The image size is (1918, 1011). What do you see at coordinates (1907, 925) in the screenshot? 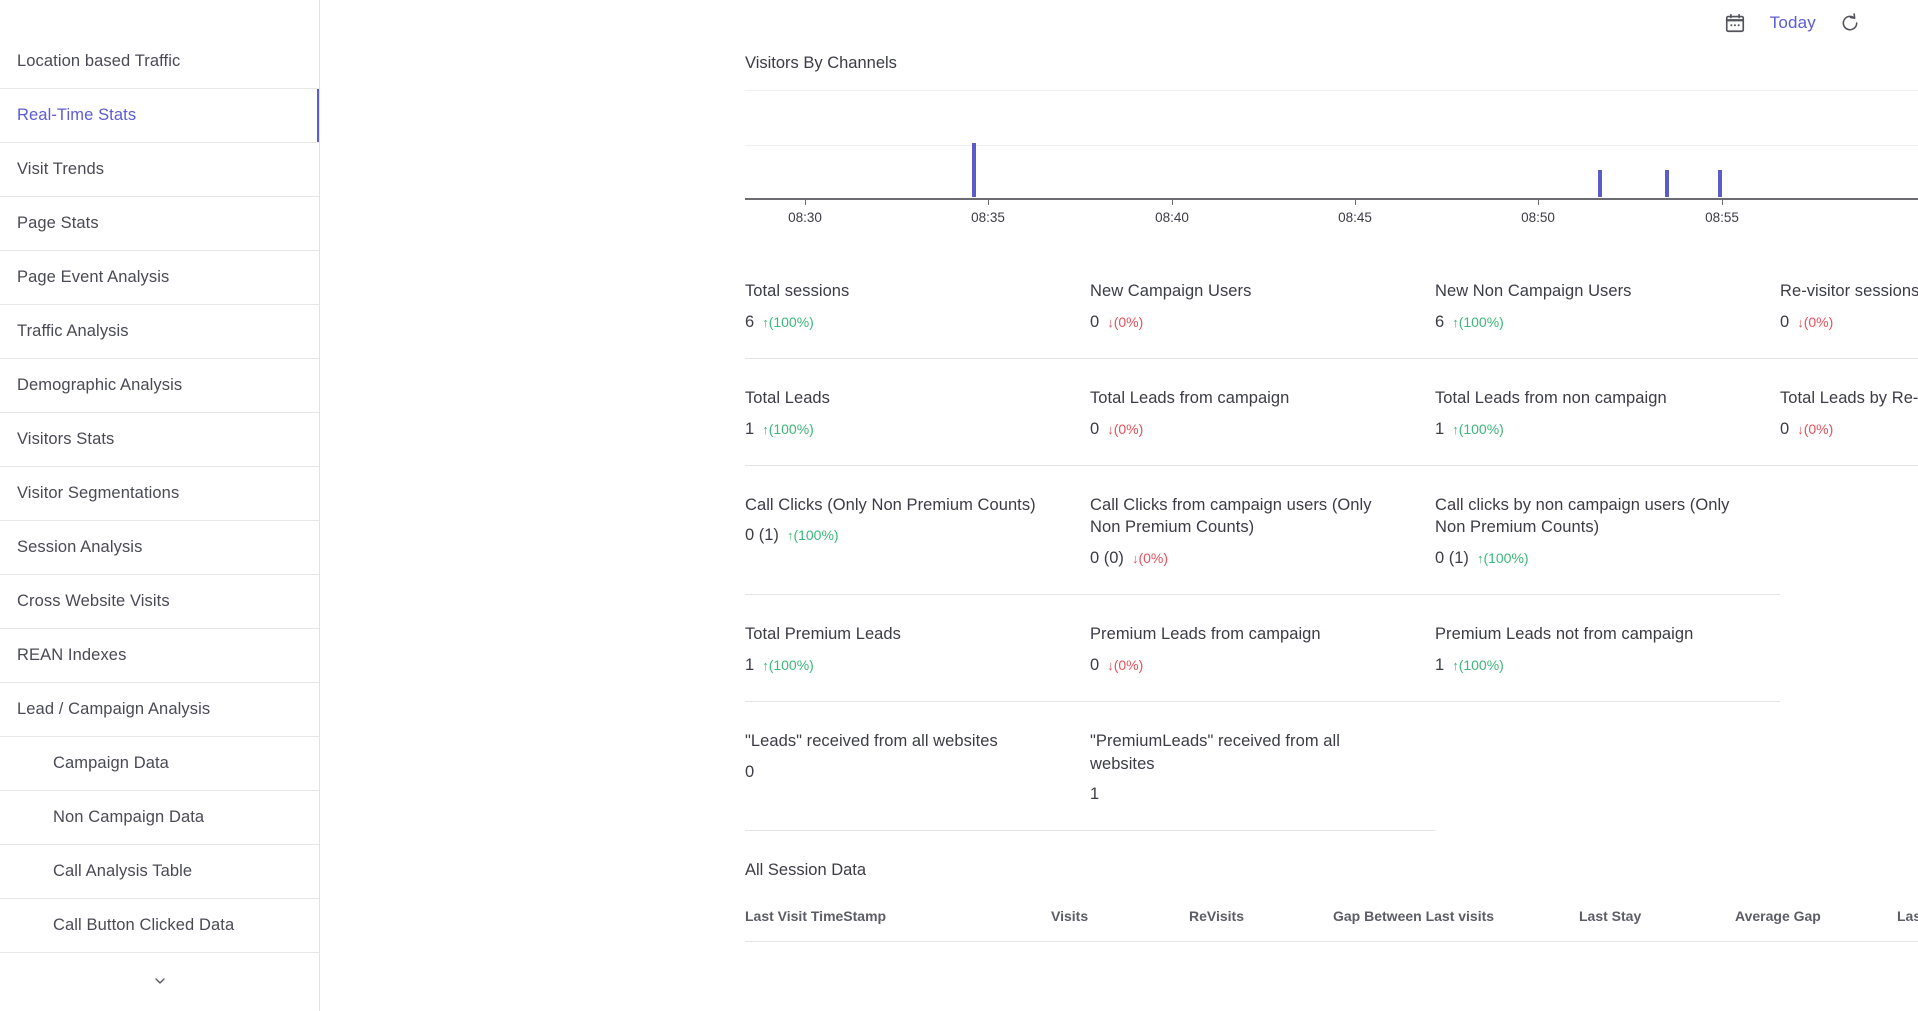
I see `table-column-header: Last Visited Page` at bounding box center [1907, 925].